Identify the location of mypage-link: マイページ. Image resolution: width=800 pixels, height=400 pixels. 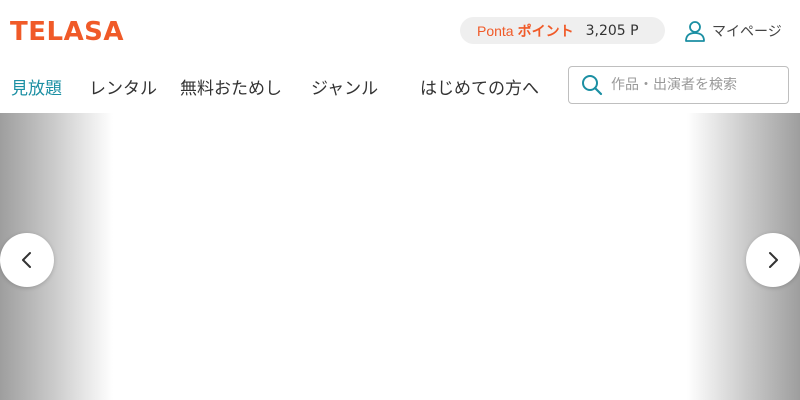
(733, 31).